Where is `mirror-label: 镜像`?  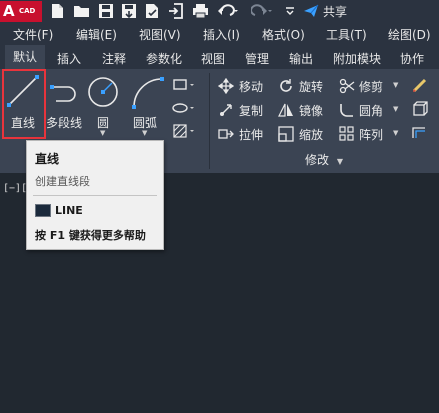
mirror-label: 镜像 is located at coordinates (311, 111).